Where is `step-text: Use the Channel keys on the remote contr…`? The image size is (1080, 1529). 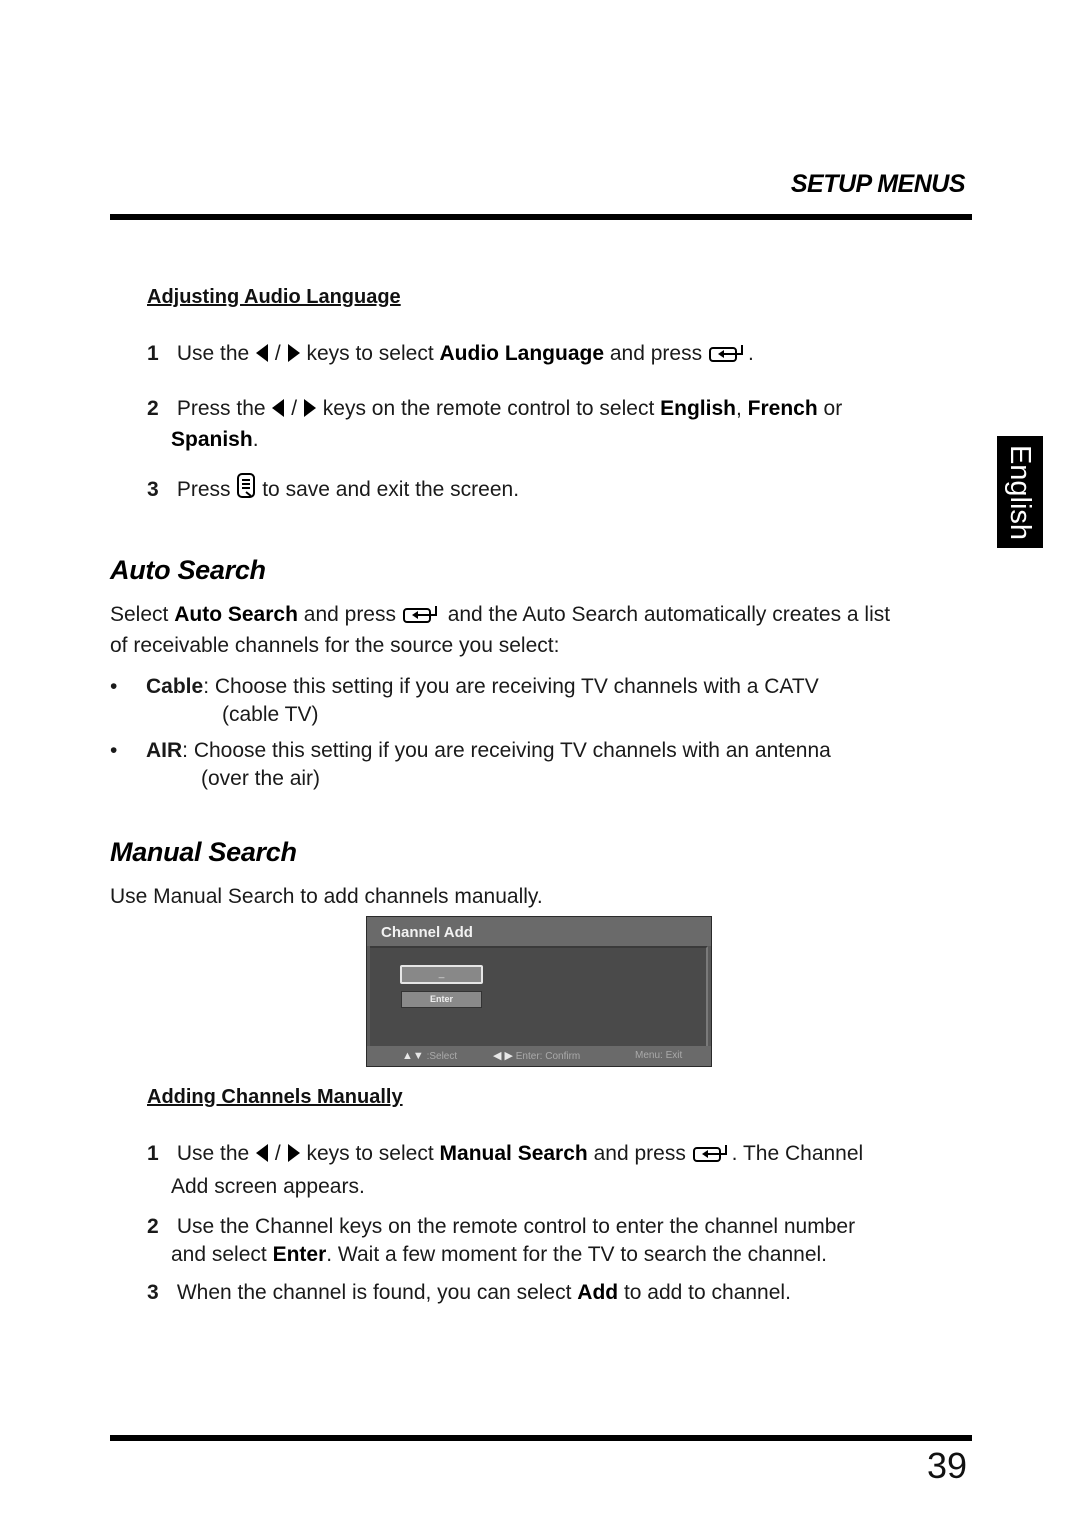
step-text: Use the Channel keys on the remote contr… is located at coordinates (516, 1226).